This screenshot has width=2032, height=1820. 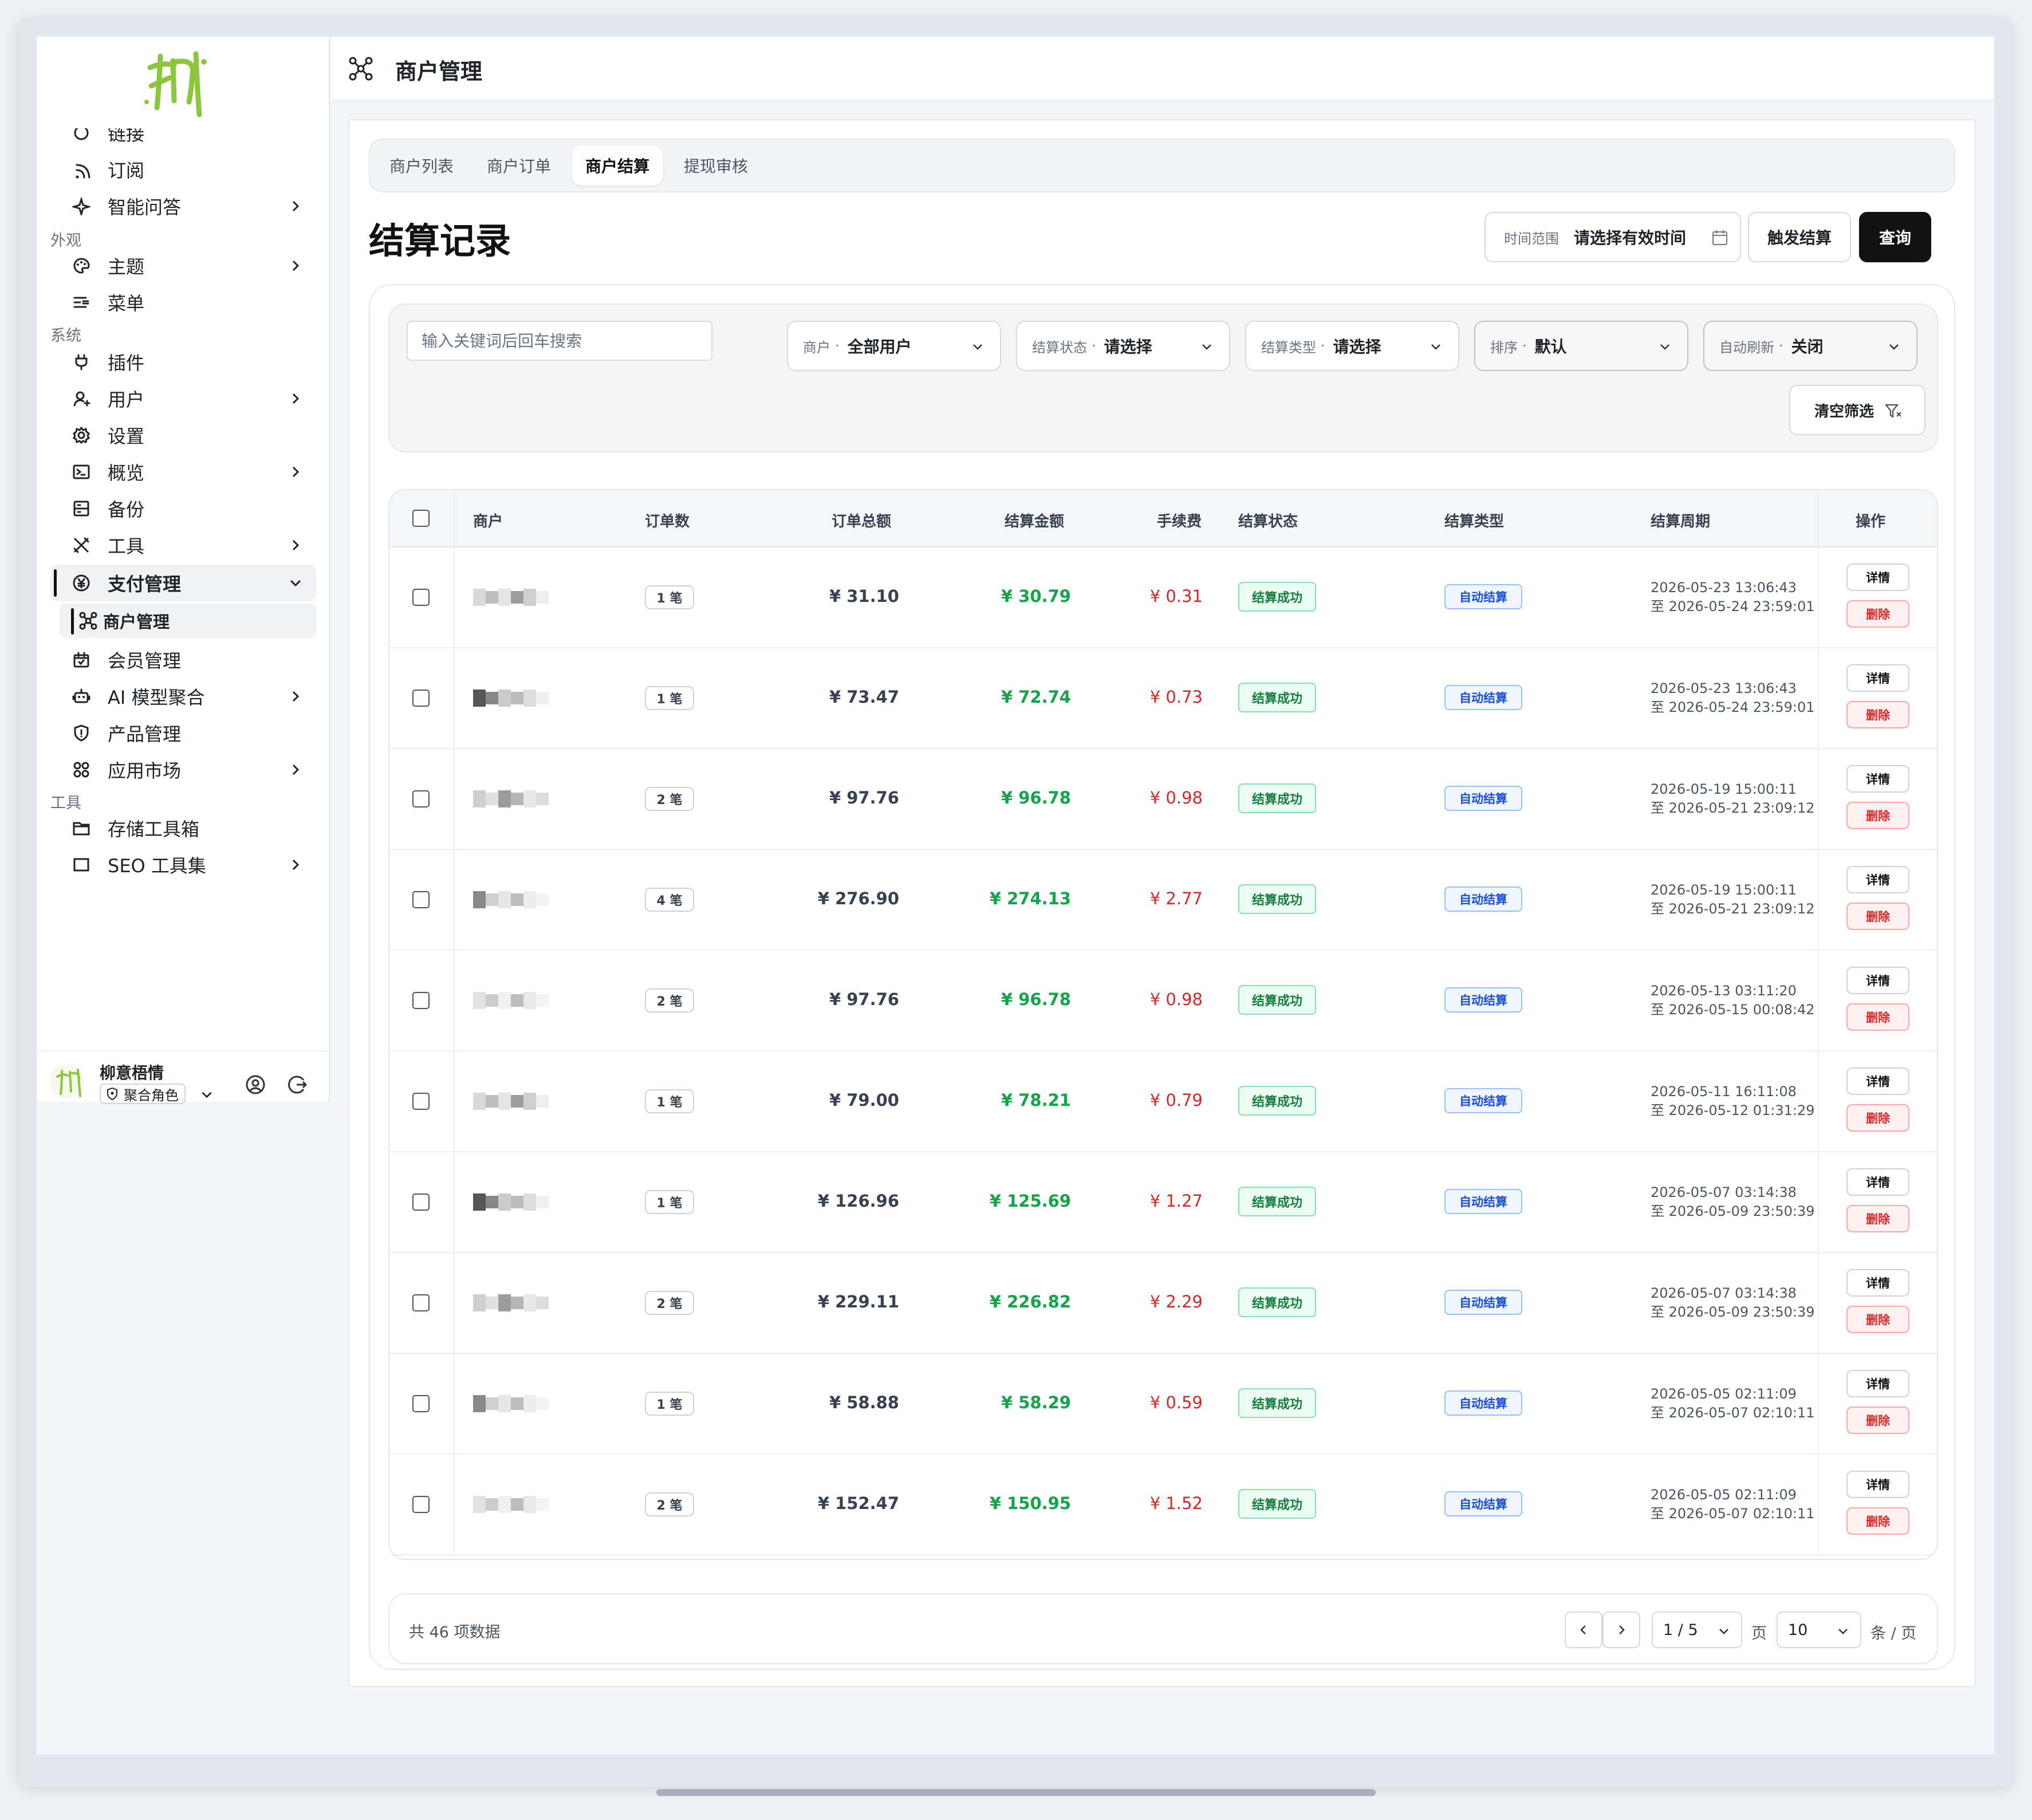 I want to click on user-icon, so click(x=81, y=398).